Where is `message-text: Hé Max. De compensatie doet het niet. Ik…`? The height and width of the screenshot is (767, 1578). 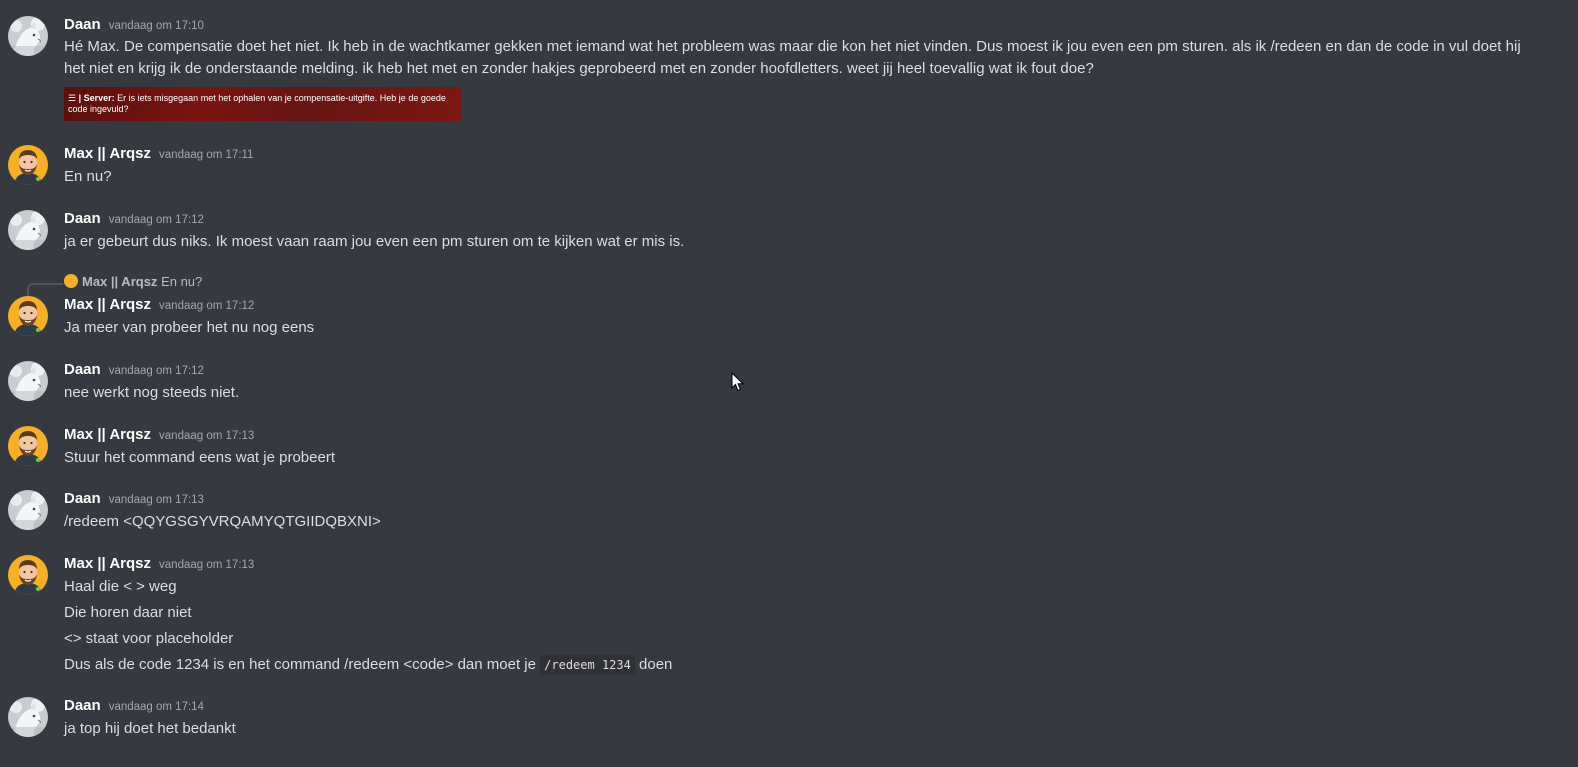
message-text: Hé Max. De compensatie doet het niet. Ik… is located at coordinates (792, 57).